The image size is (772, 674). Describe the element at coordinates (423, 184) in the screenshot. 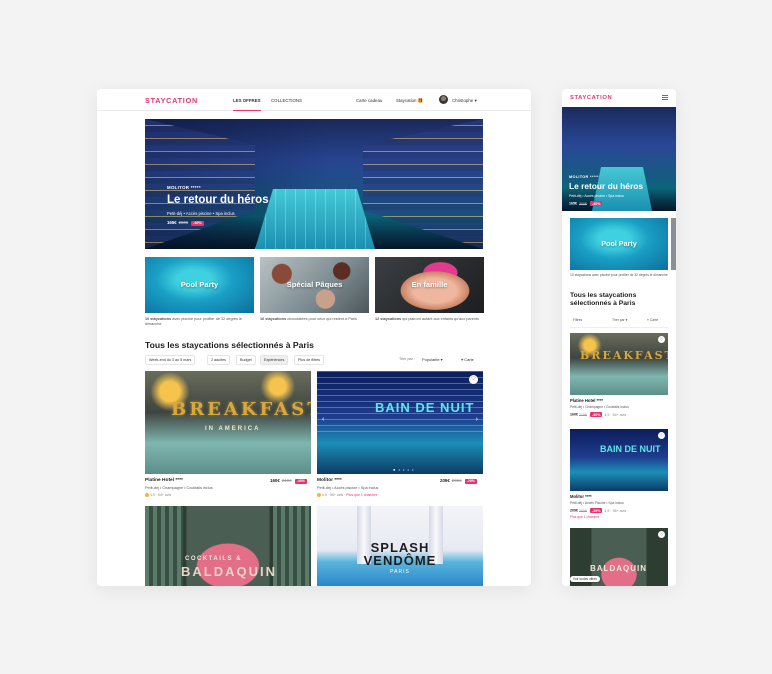

I see `hero-building-right` at that location.